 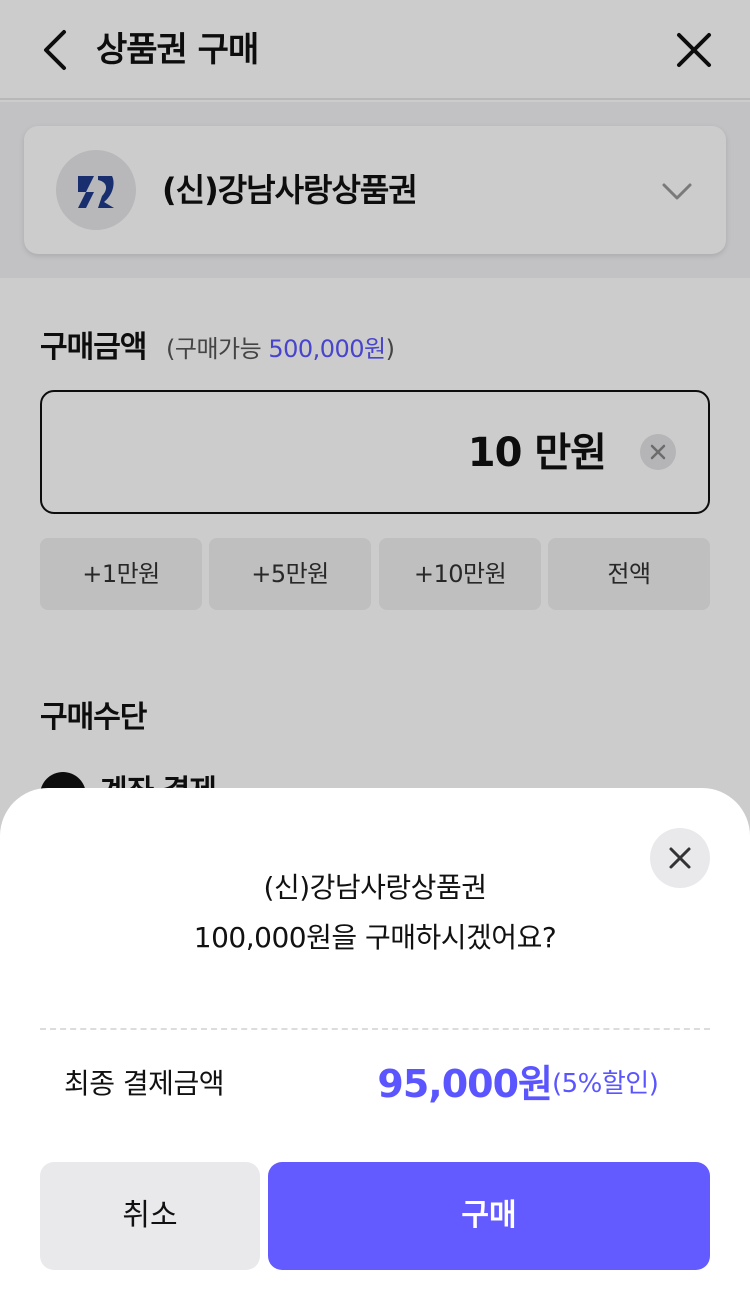 I want to click on cancel-button: 취소, so click(x=150, y=1216).